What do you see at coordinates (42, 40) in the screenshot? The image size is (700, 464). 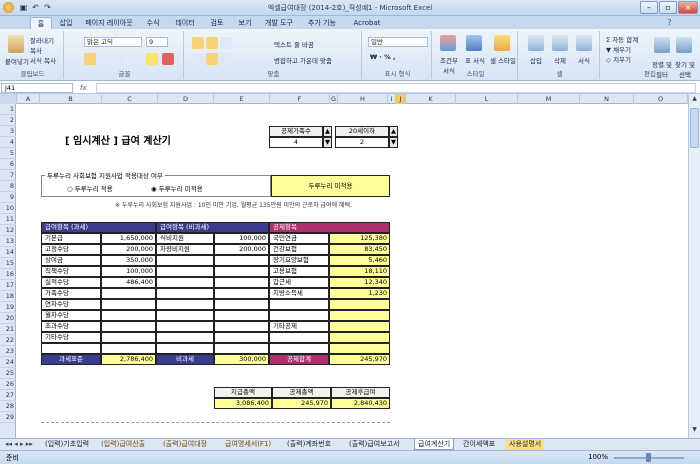 I see `cut-button: 잘라내기` at bounding box center [42, 40].